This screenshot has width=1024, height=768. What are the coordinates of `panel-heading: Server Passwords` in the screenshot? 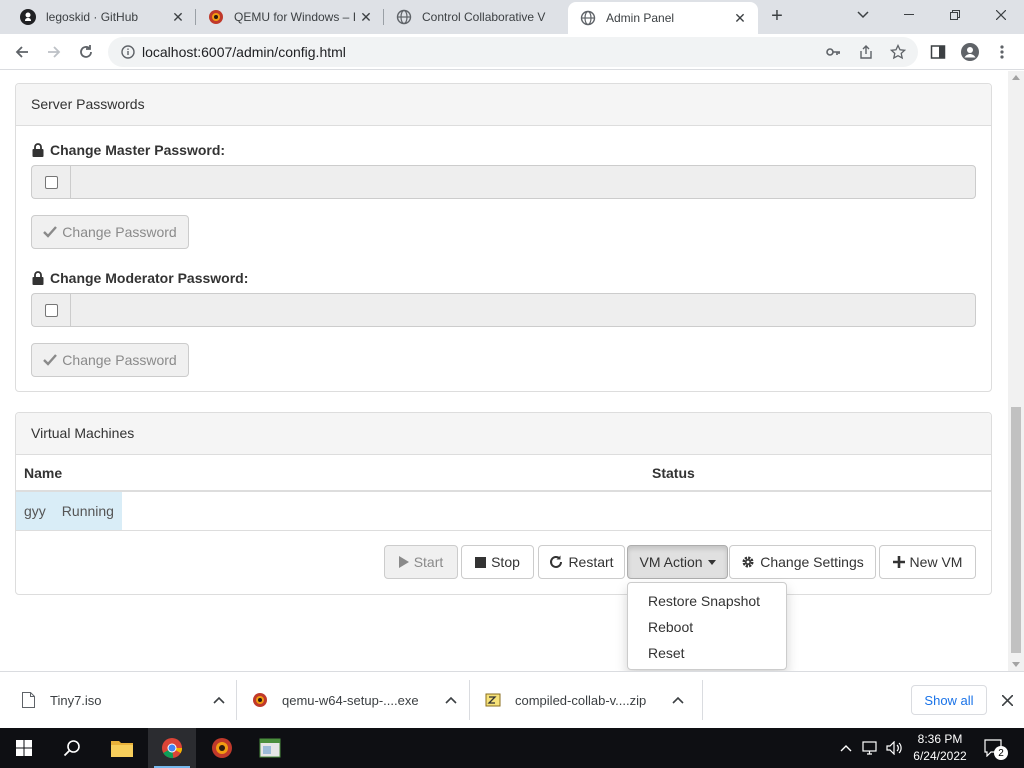 It's located at (503, 105).